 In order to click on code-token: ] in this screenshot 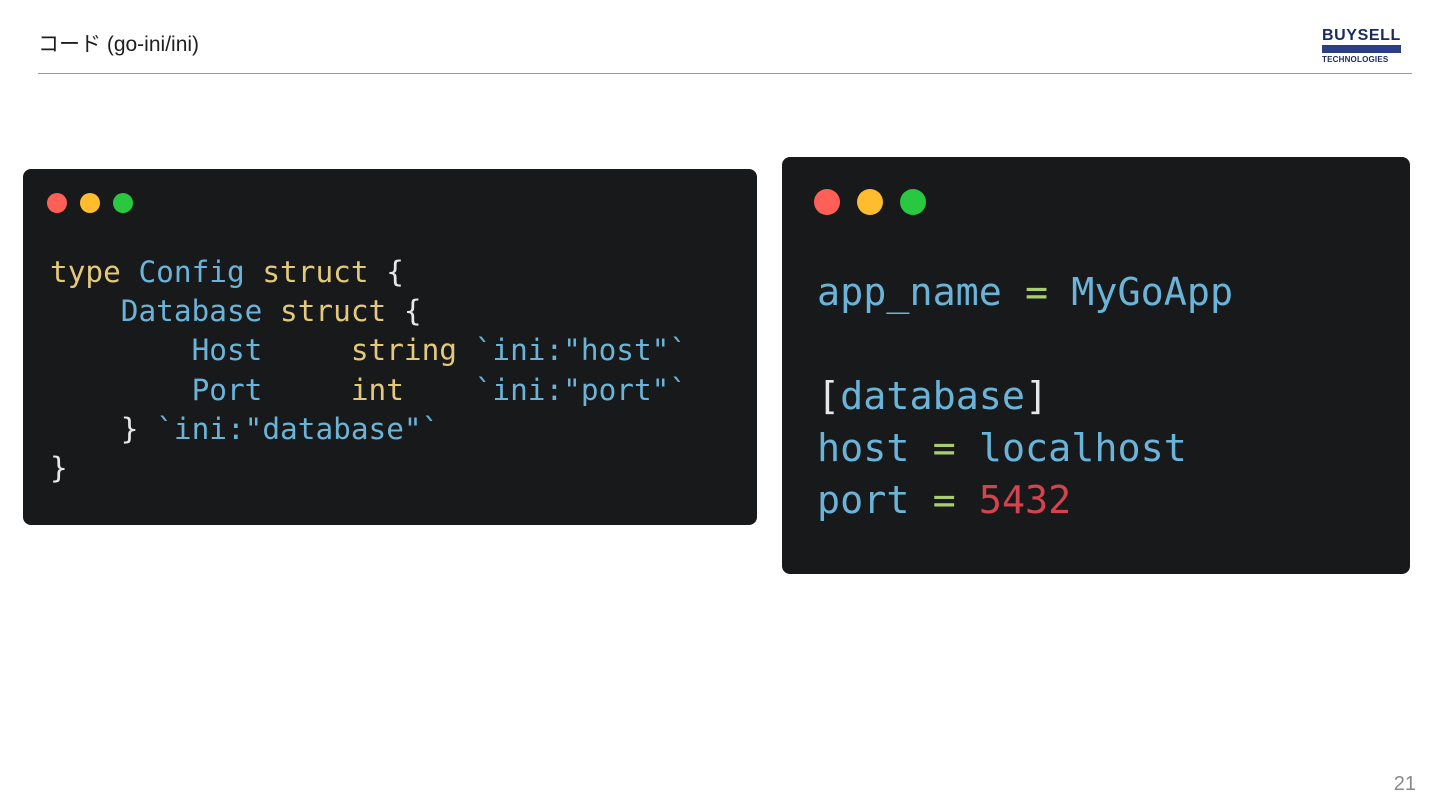, I will do `click(1037, 396)`.